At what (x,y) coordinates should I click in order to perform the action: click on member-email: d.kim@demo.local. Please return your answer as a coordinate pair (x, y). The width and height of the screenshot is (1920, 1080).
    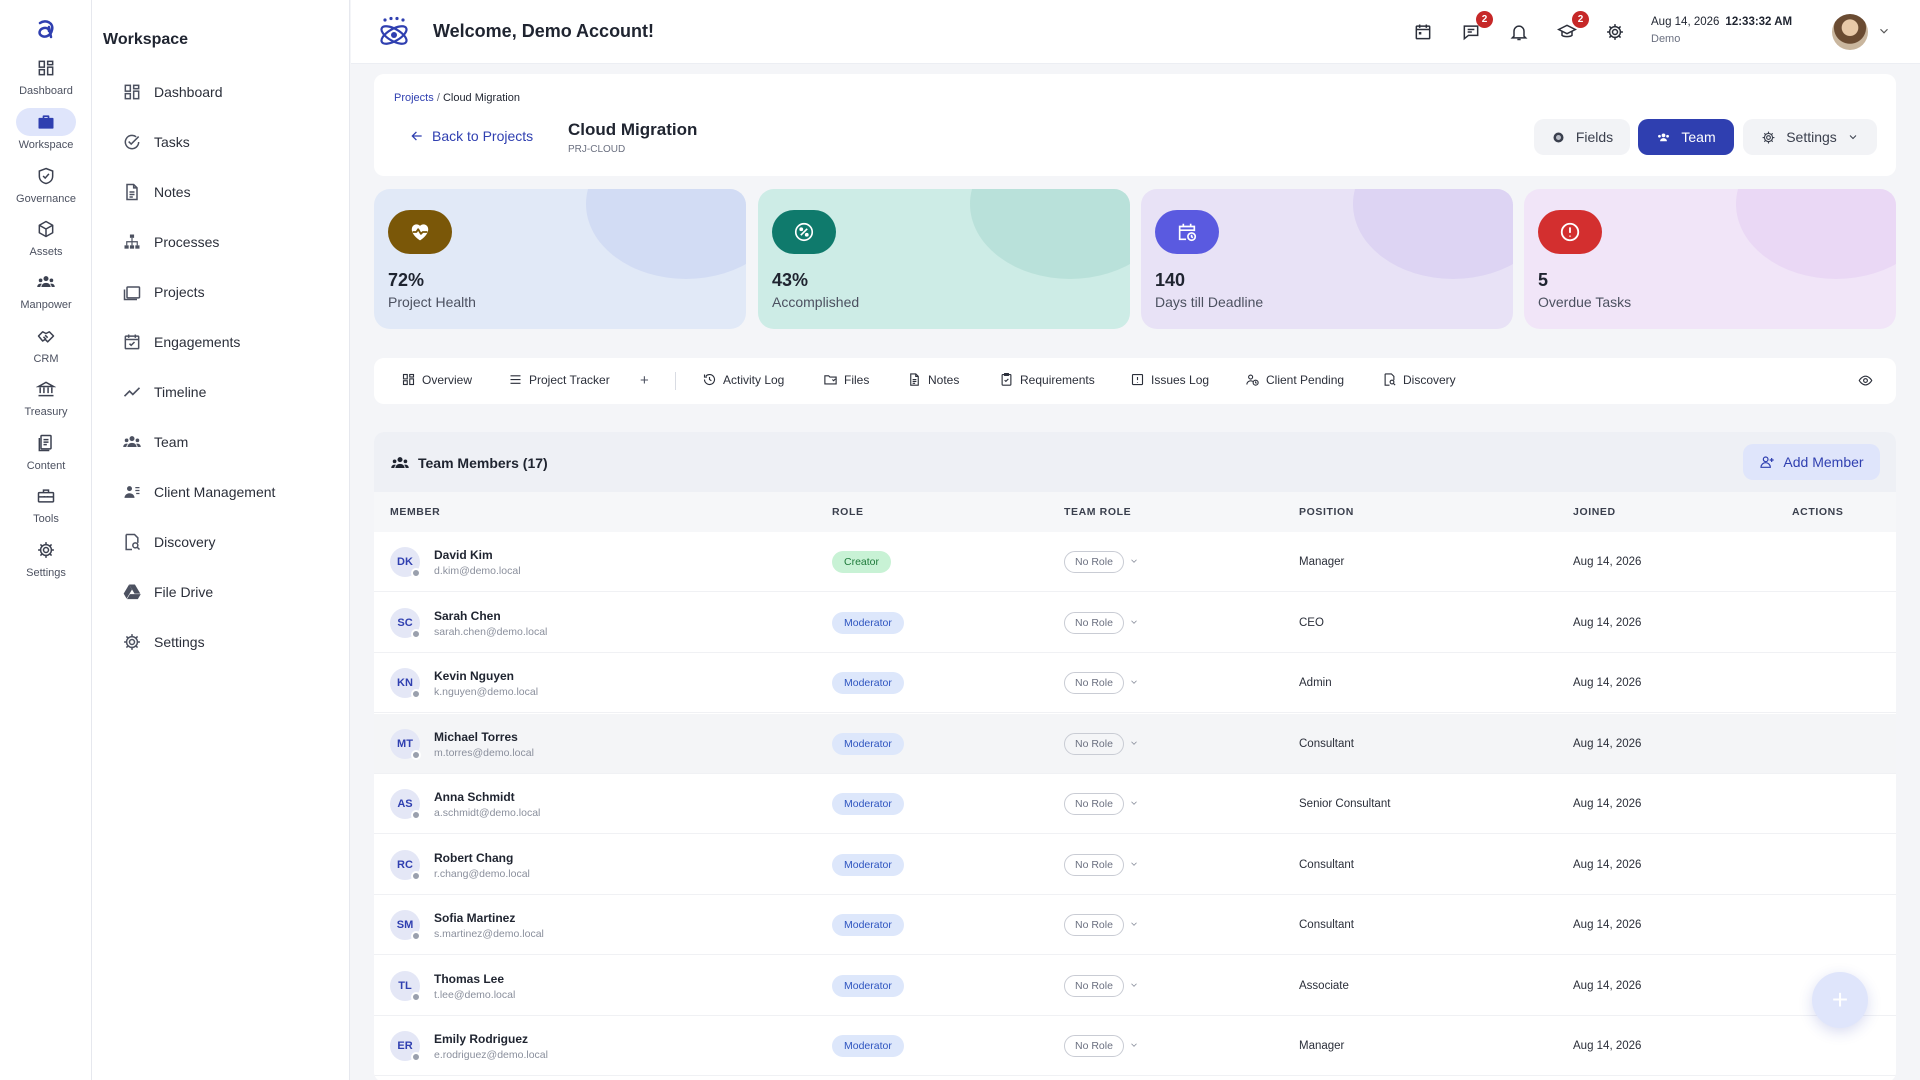
    Looking at the image, I should click on (477, 571).